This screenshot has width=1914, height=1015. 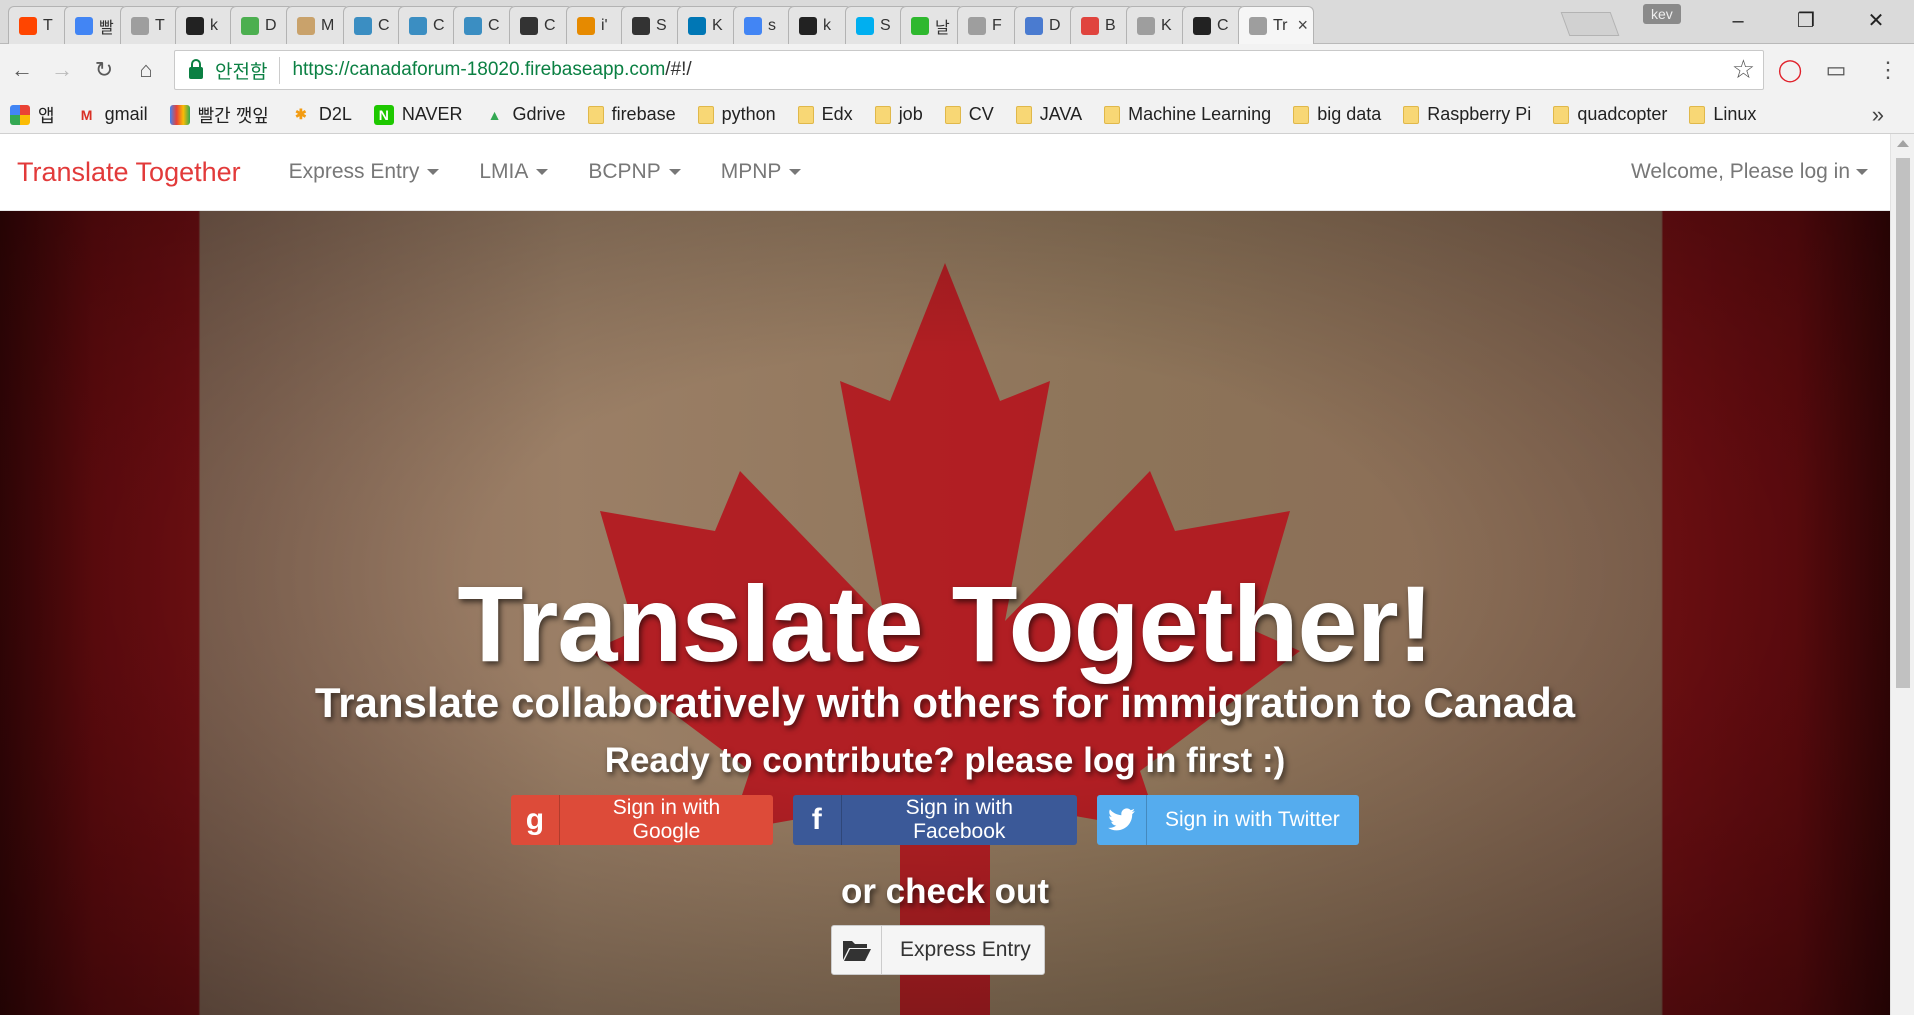 I want to click on github-icon, so click(x=195, y=25).